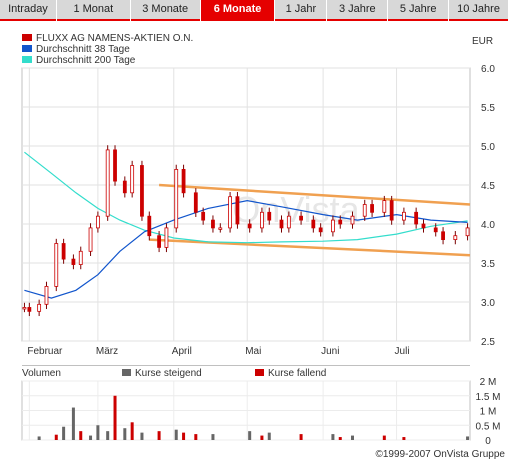 The height and width of the screenshot is (468, 509). Describe the element at coordinates (259, 372) in the screenshot. I see `volume-legend-down-swatch` at that location.